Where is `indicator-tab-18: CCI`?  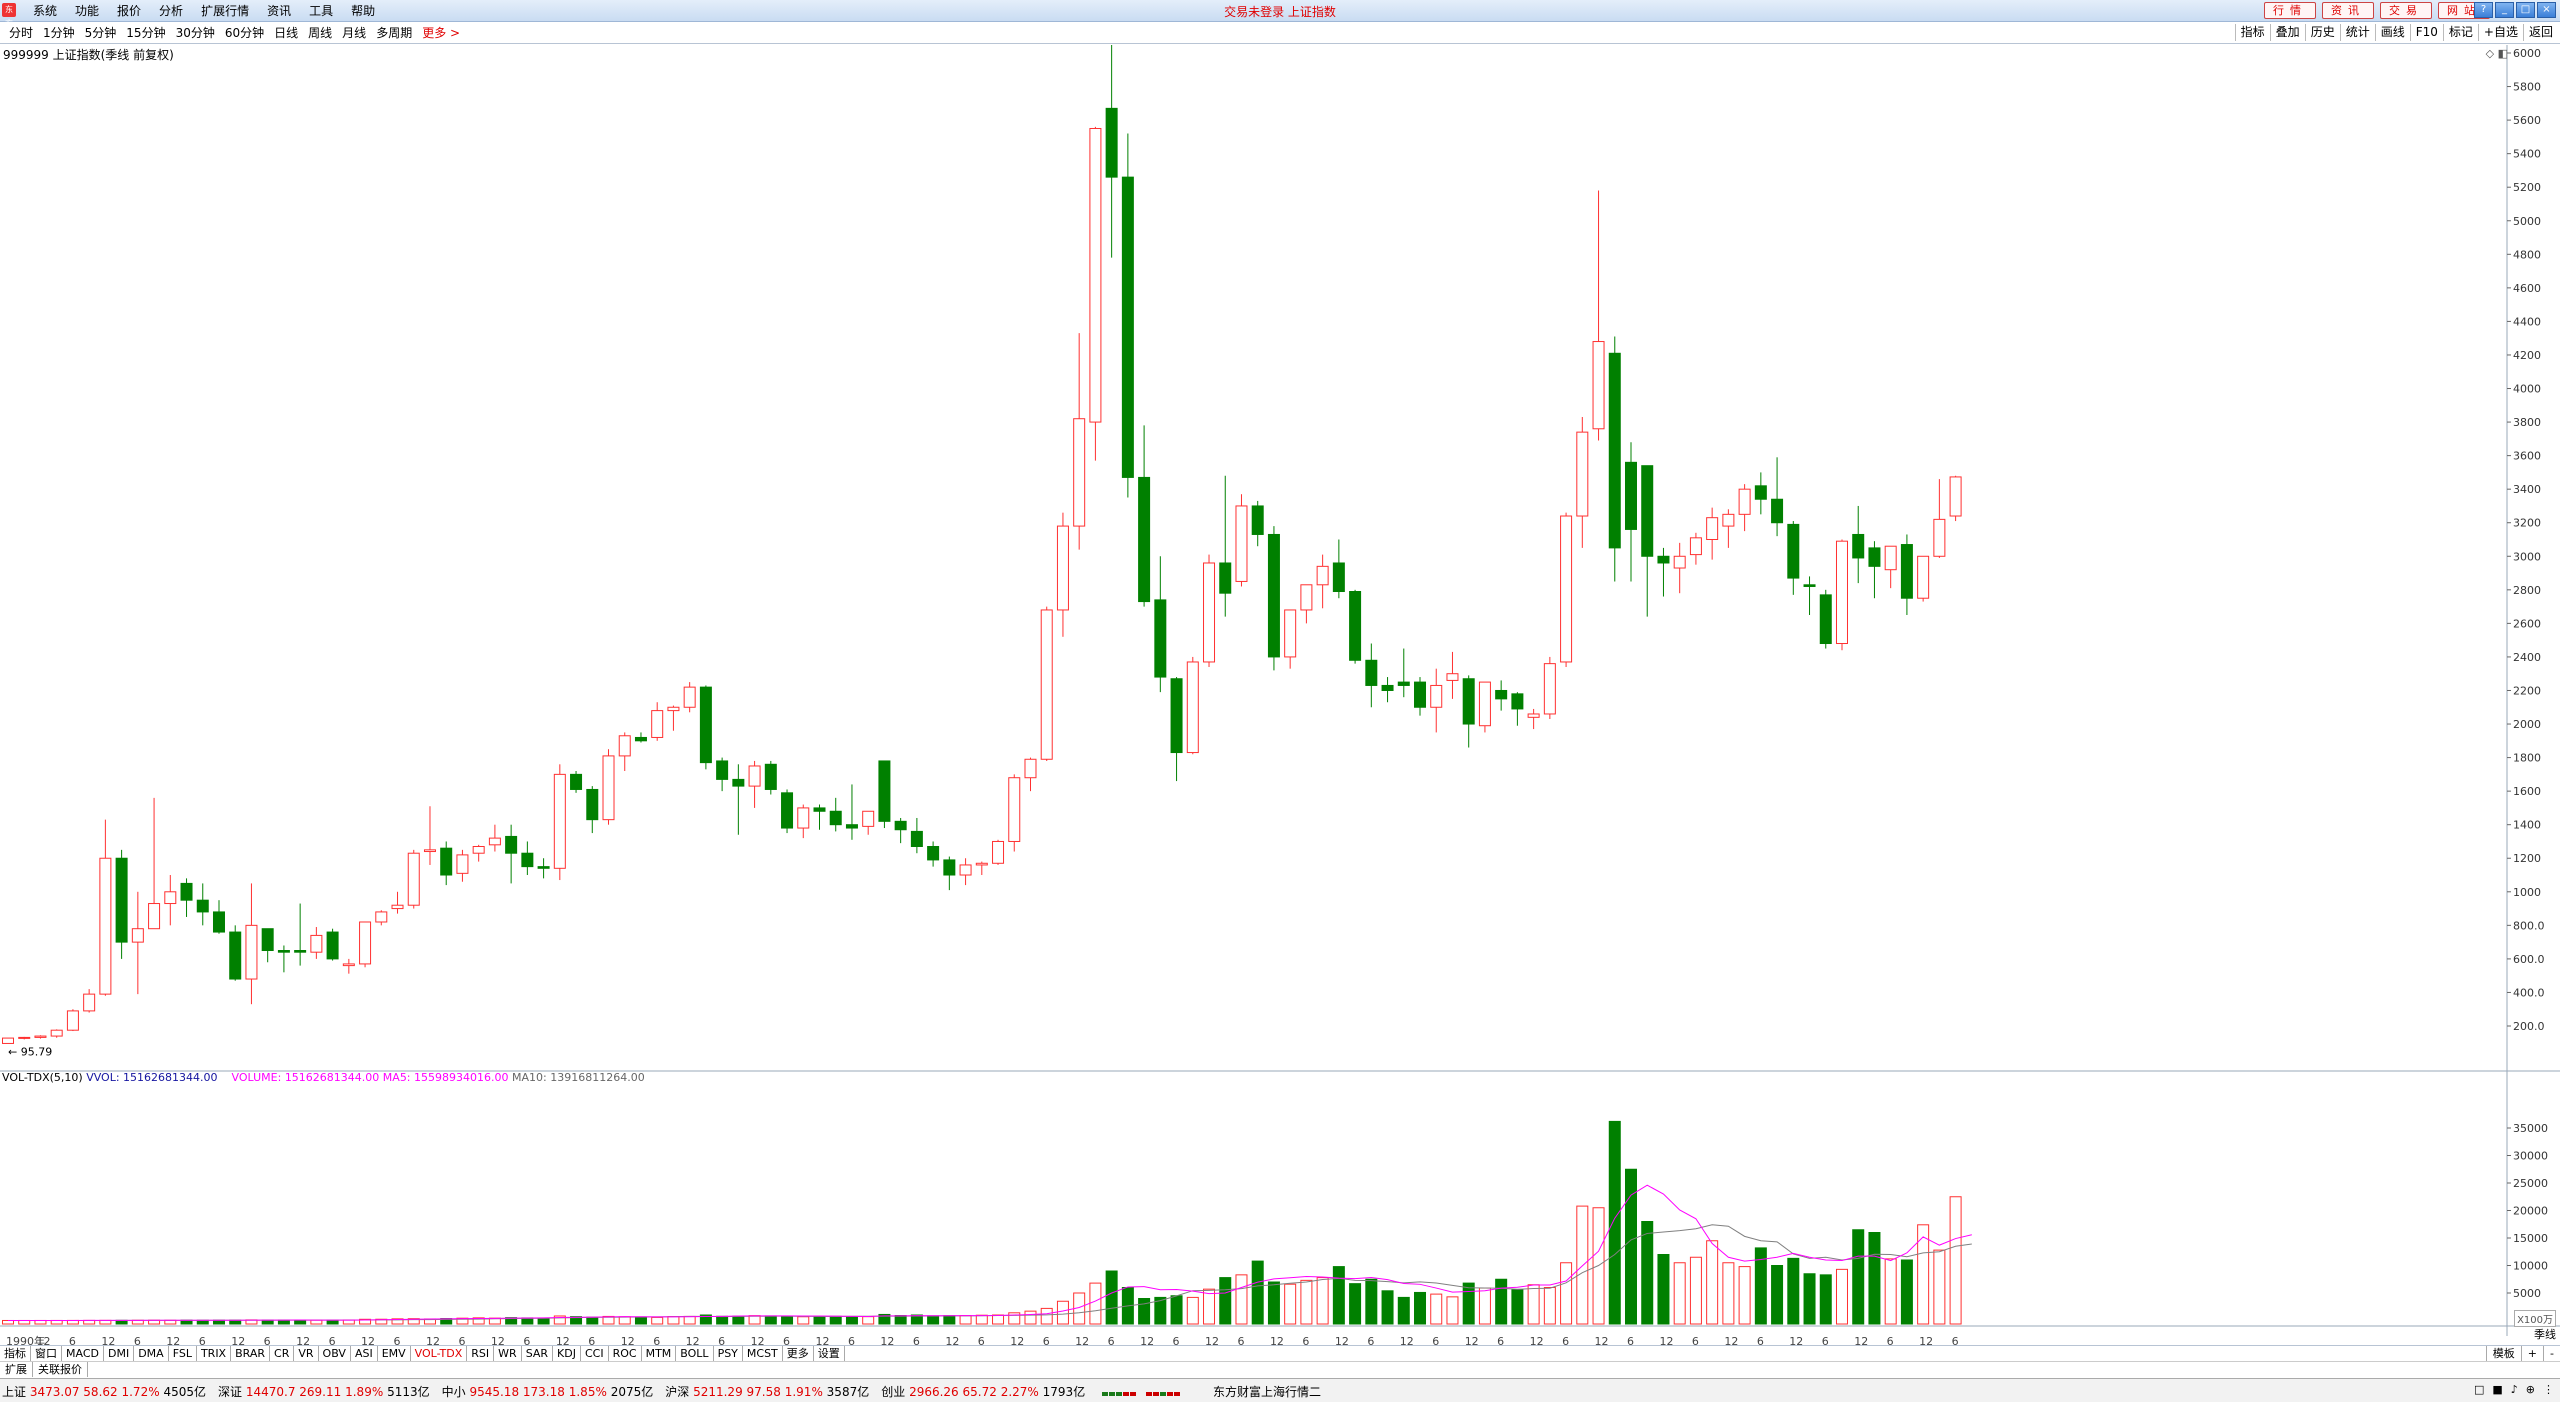
indicator-tab-18: CCI is located at coordinates (595, 1353).